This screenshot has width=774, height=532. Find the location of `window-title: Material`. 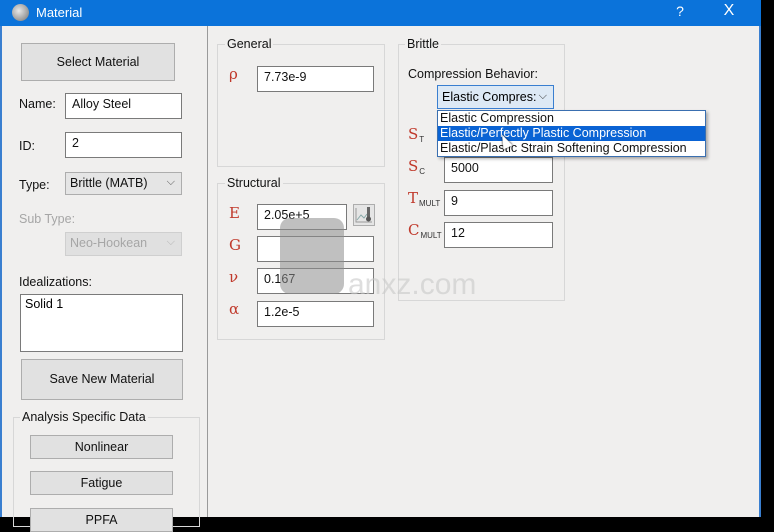

window-title: Material is located at coordinates (59, 12).